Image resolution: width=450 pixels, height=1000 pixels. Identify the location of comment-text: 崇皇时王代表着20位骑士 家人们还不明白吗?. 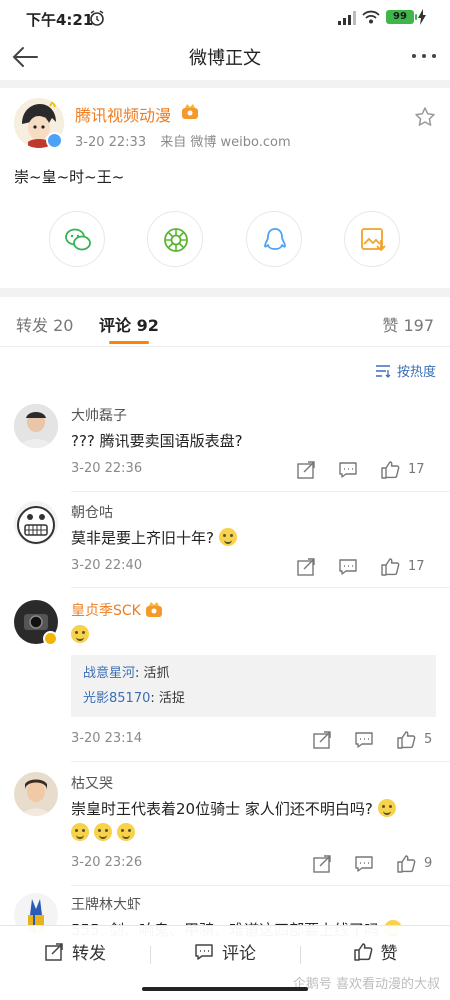
(233, 808).